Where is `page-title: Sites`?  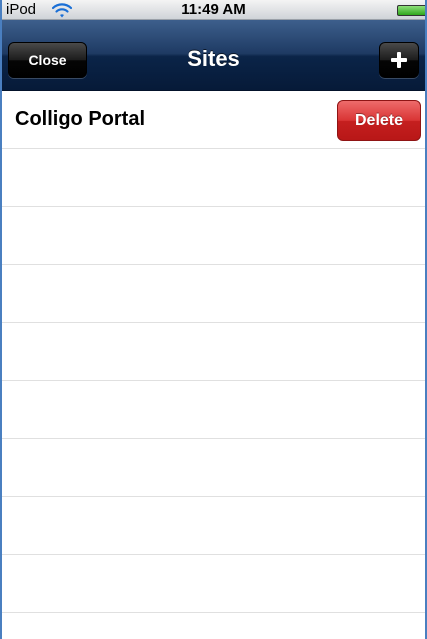
page-title: Sites is located at coordinates (213, 58).